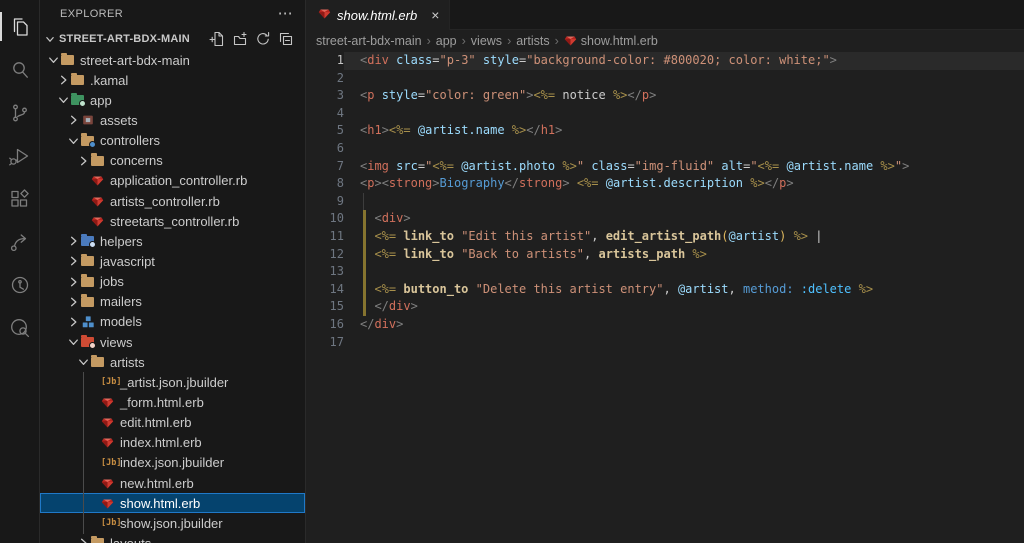 This screenshot has width=1024, height=543. Describe the element at coordinates (172, 322) in the screenshot. I see `tree-item-models: models` at that location.